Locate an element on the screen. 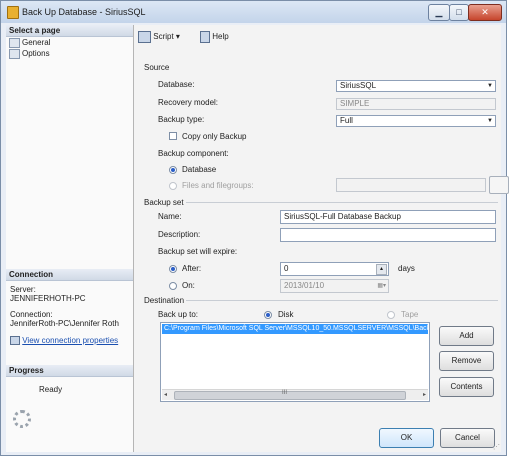 The height and width of the screenshot is (458, 509). chevron-down-icon: ▾ is located at coordinates (178, 36).